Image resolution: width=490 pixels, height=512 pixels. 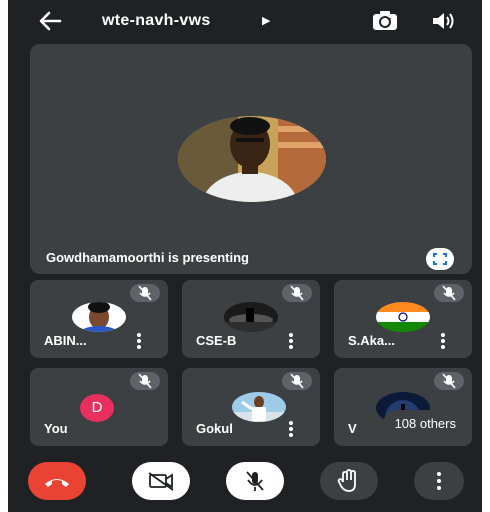 I want to click on switch-camera-button, so click(x=385, y=21).